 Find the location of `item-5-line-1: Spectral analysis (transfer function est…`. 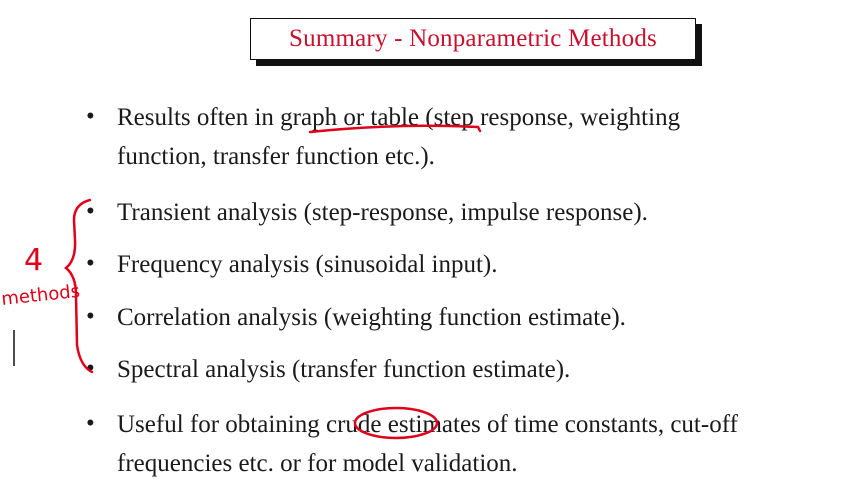

item-5-line-1: Spectral analysis (transfer function est… is located at coordinates (344, 369).